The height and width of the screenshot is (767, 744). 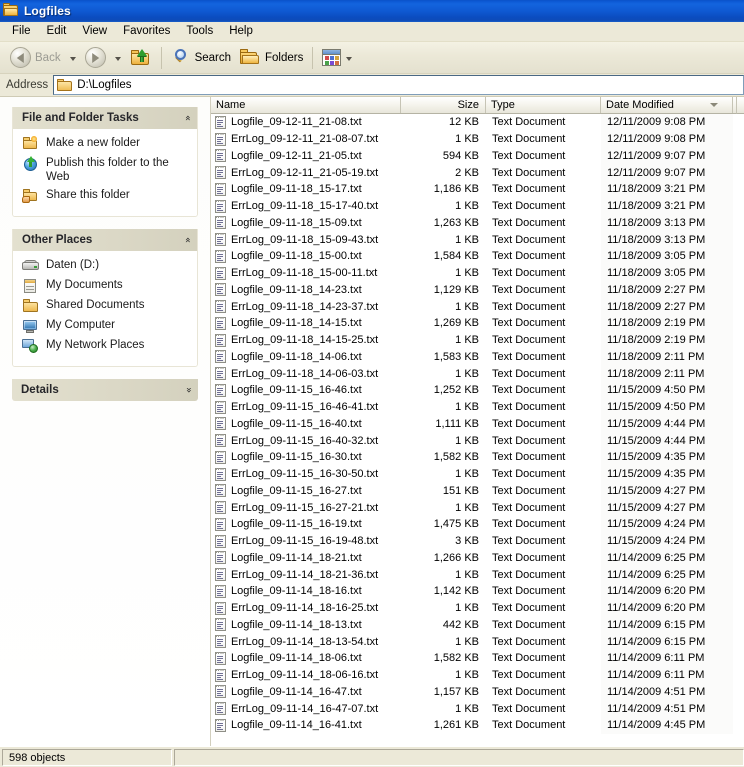 What do you see at coordinates (105, 240) in the screenshot?
I see `panel-header-other-places: Other Places «` at bounding box center [105, 240].